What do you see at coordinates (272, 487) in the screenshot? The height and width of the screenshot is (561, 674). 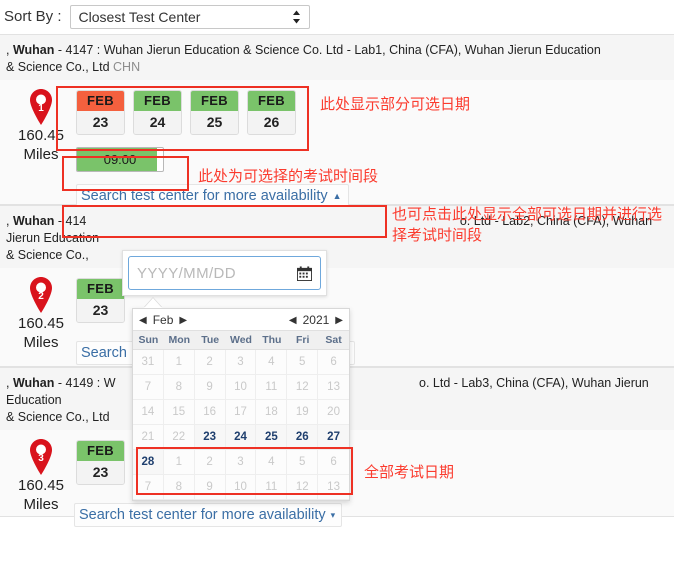 I see `calendar-day-disabled: 11` at bounding box center [272, 487].